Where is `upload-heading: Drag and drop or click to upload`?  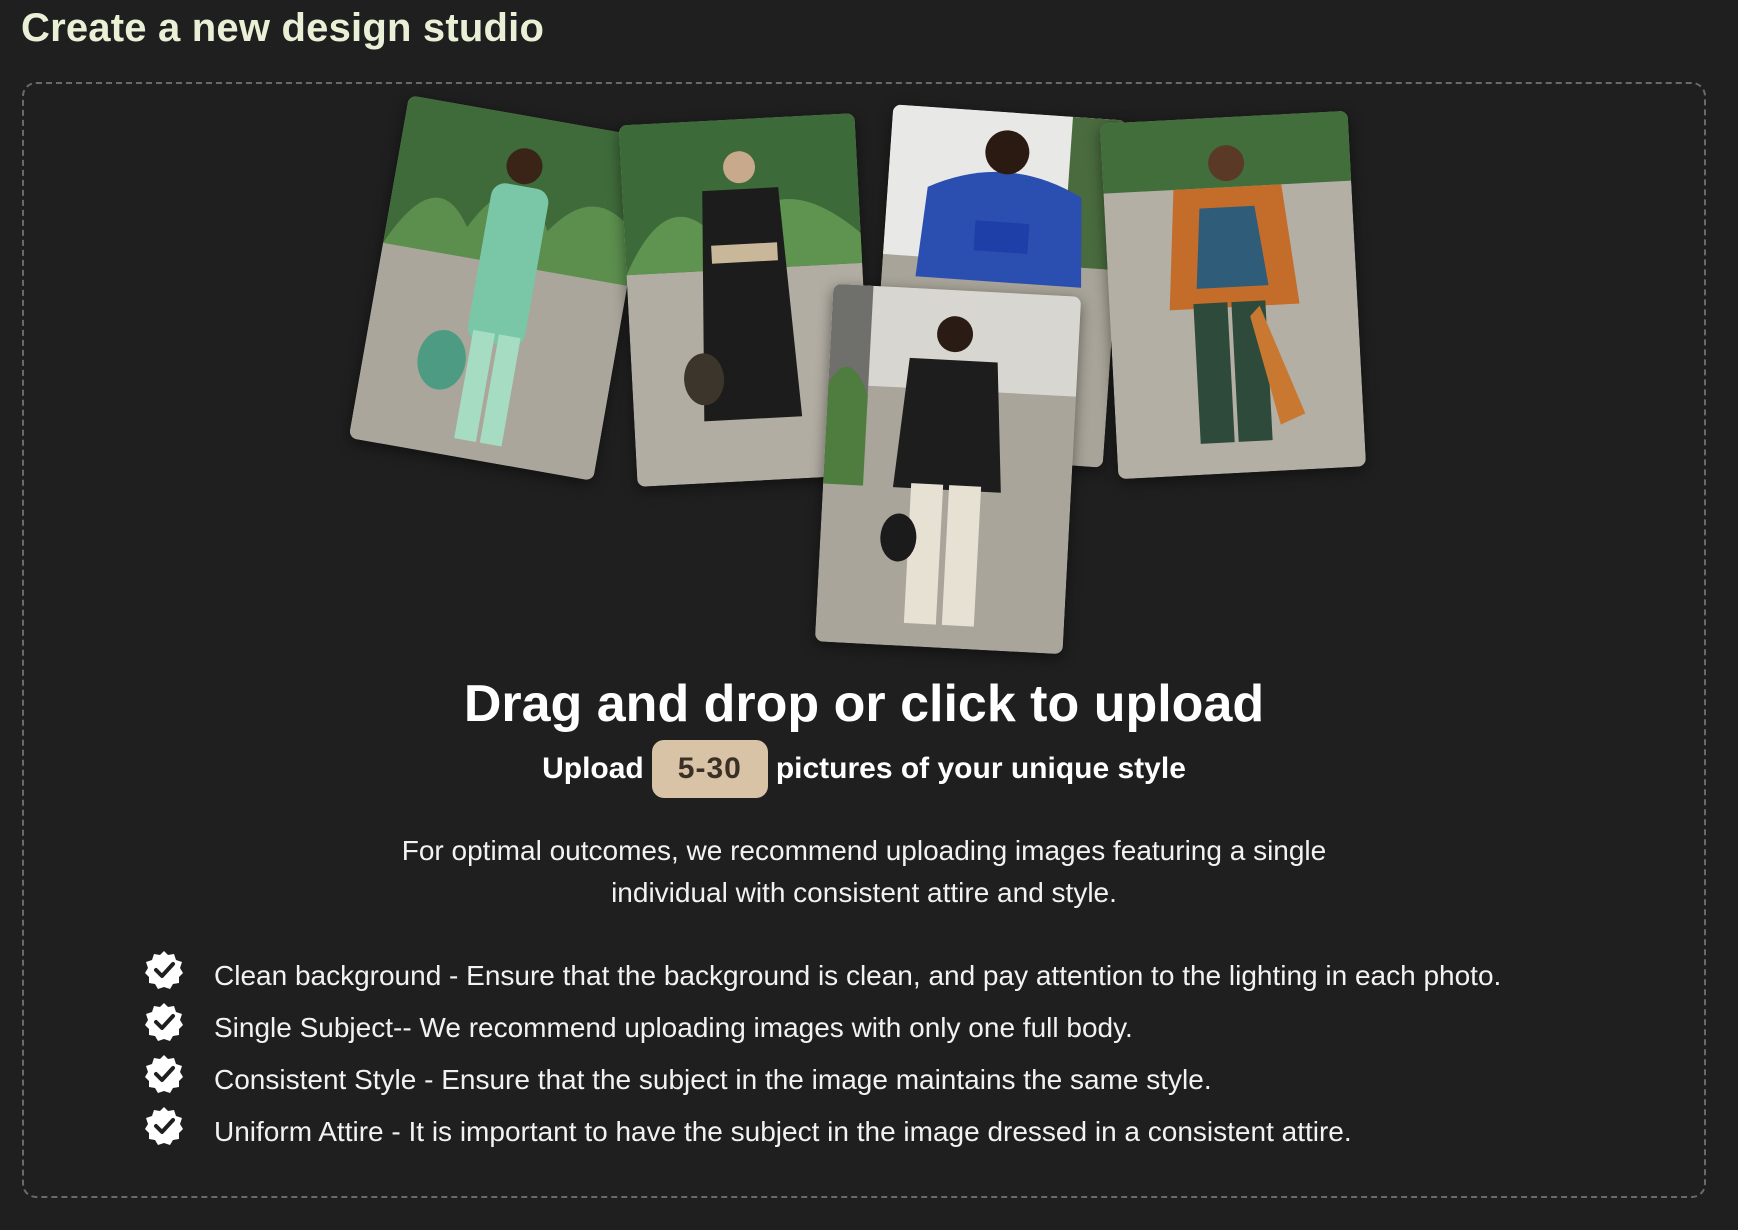
upload-heading: Drag and drop or click to upload is located at coordinates (864, 704).